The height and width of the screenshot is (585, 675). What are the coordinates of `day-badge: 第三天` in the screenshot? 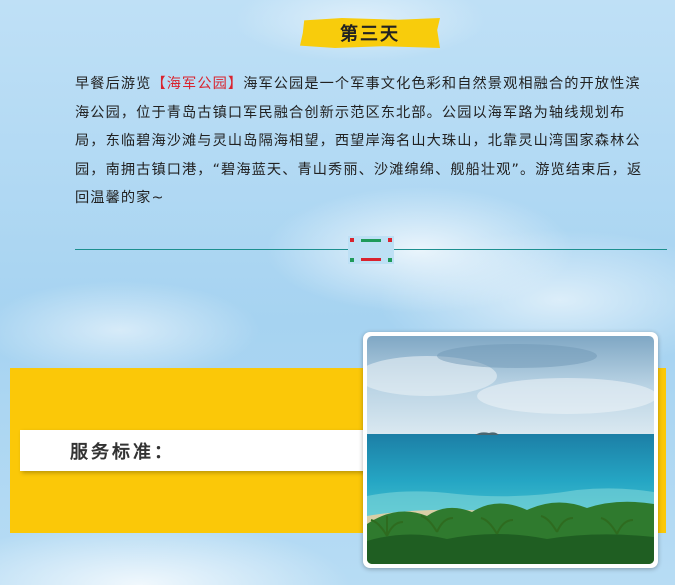 It's located at (370, 33).